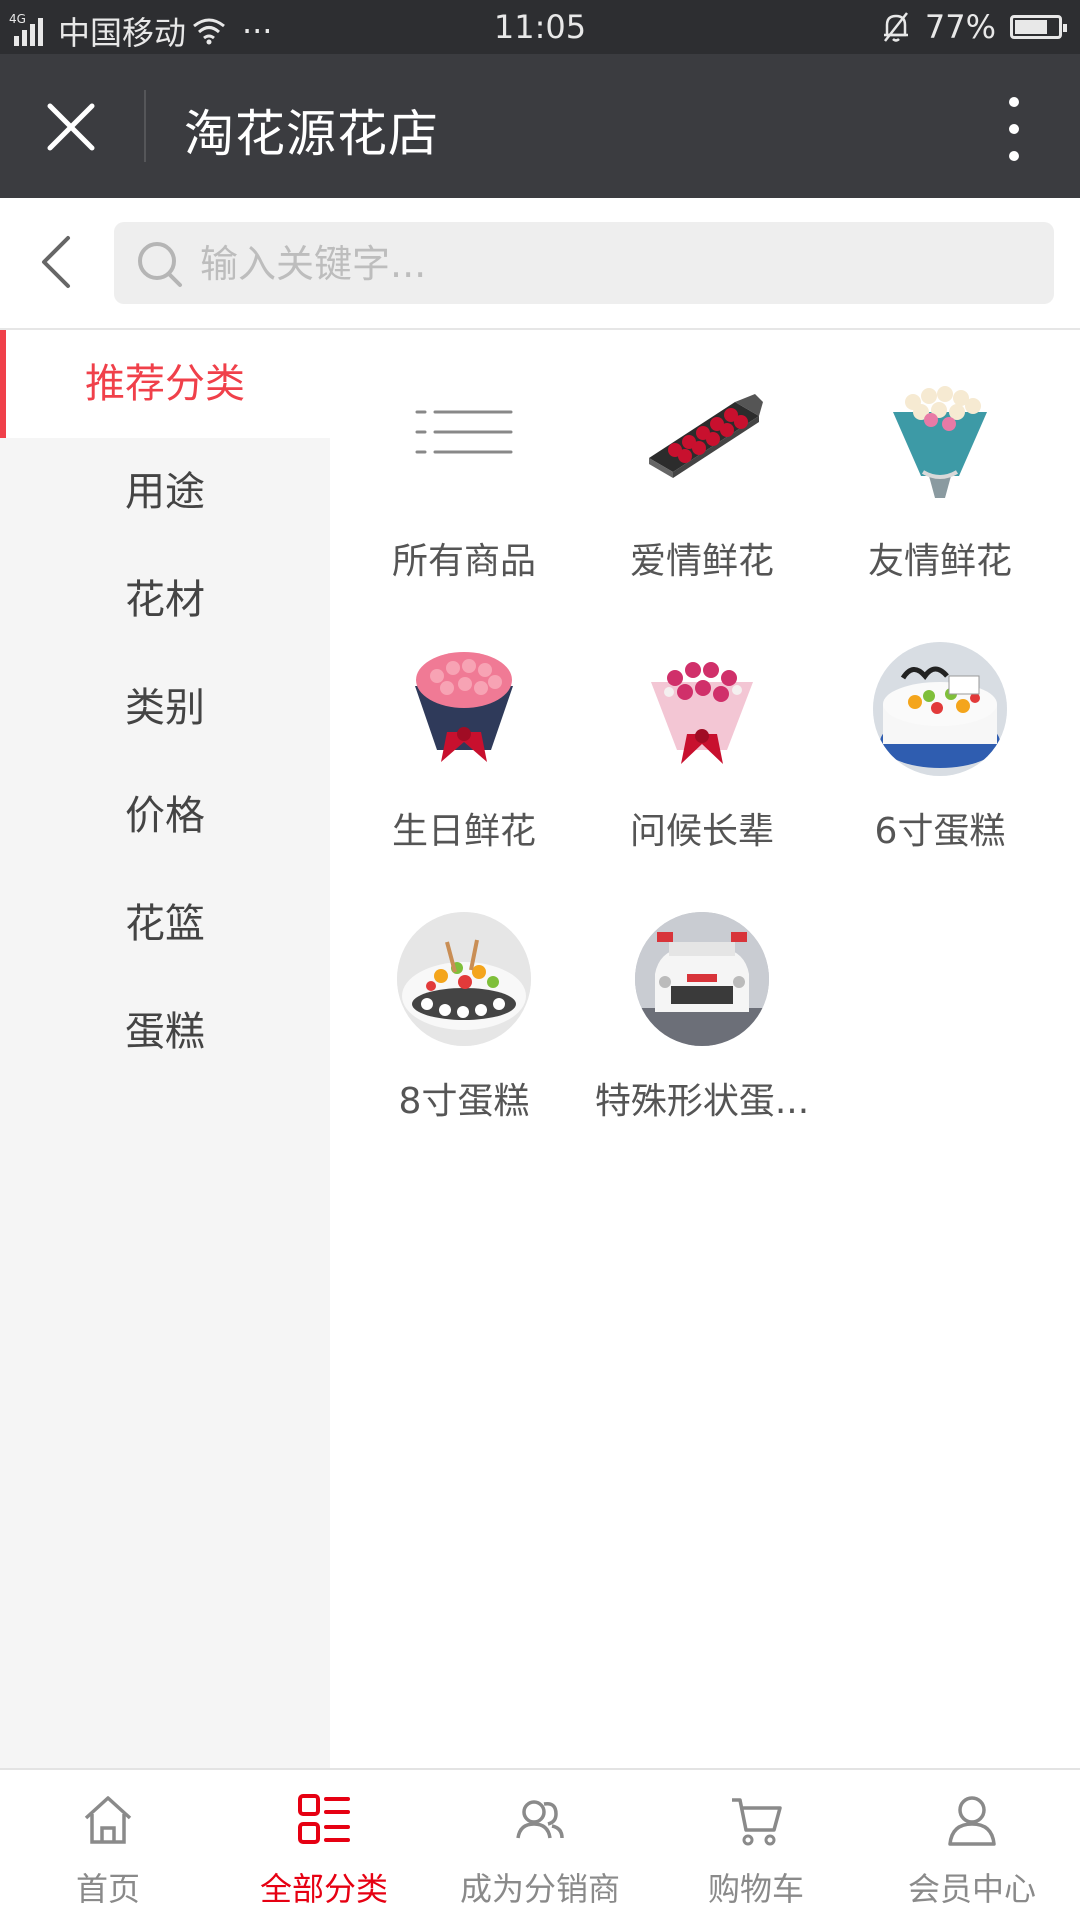 This screenshot has width=1080, height=1922. What do you see at coordinates (960, 27) in the screenshot?
I see `battery-percent: 77%` at bounding box center [960, 27].